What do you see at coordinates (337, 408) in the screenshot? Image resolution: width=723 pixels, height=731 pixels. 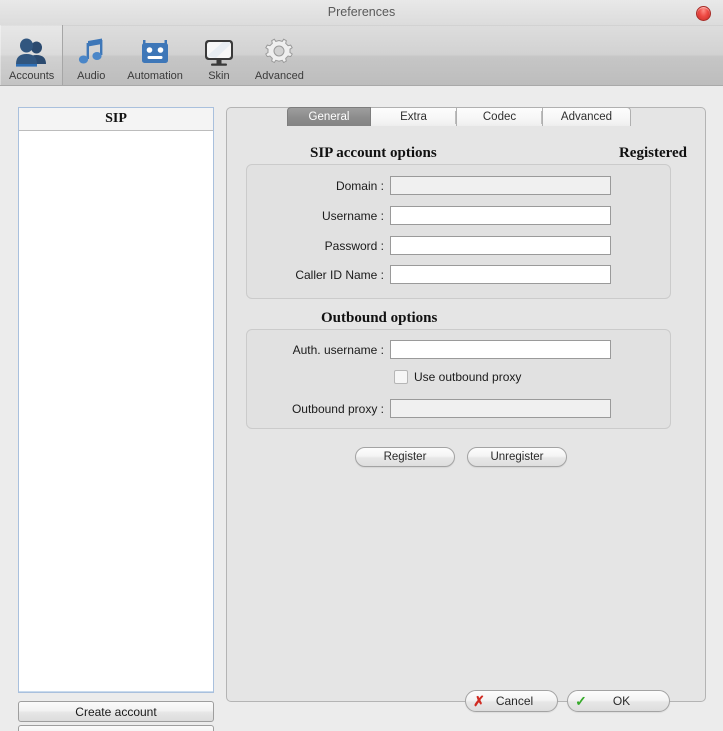 I see `outbound-proxy-label: Outbound proxy :` at bounding box center [337, 408].